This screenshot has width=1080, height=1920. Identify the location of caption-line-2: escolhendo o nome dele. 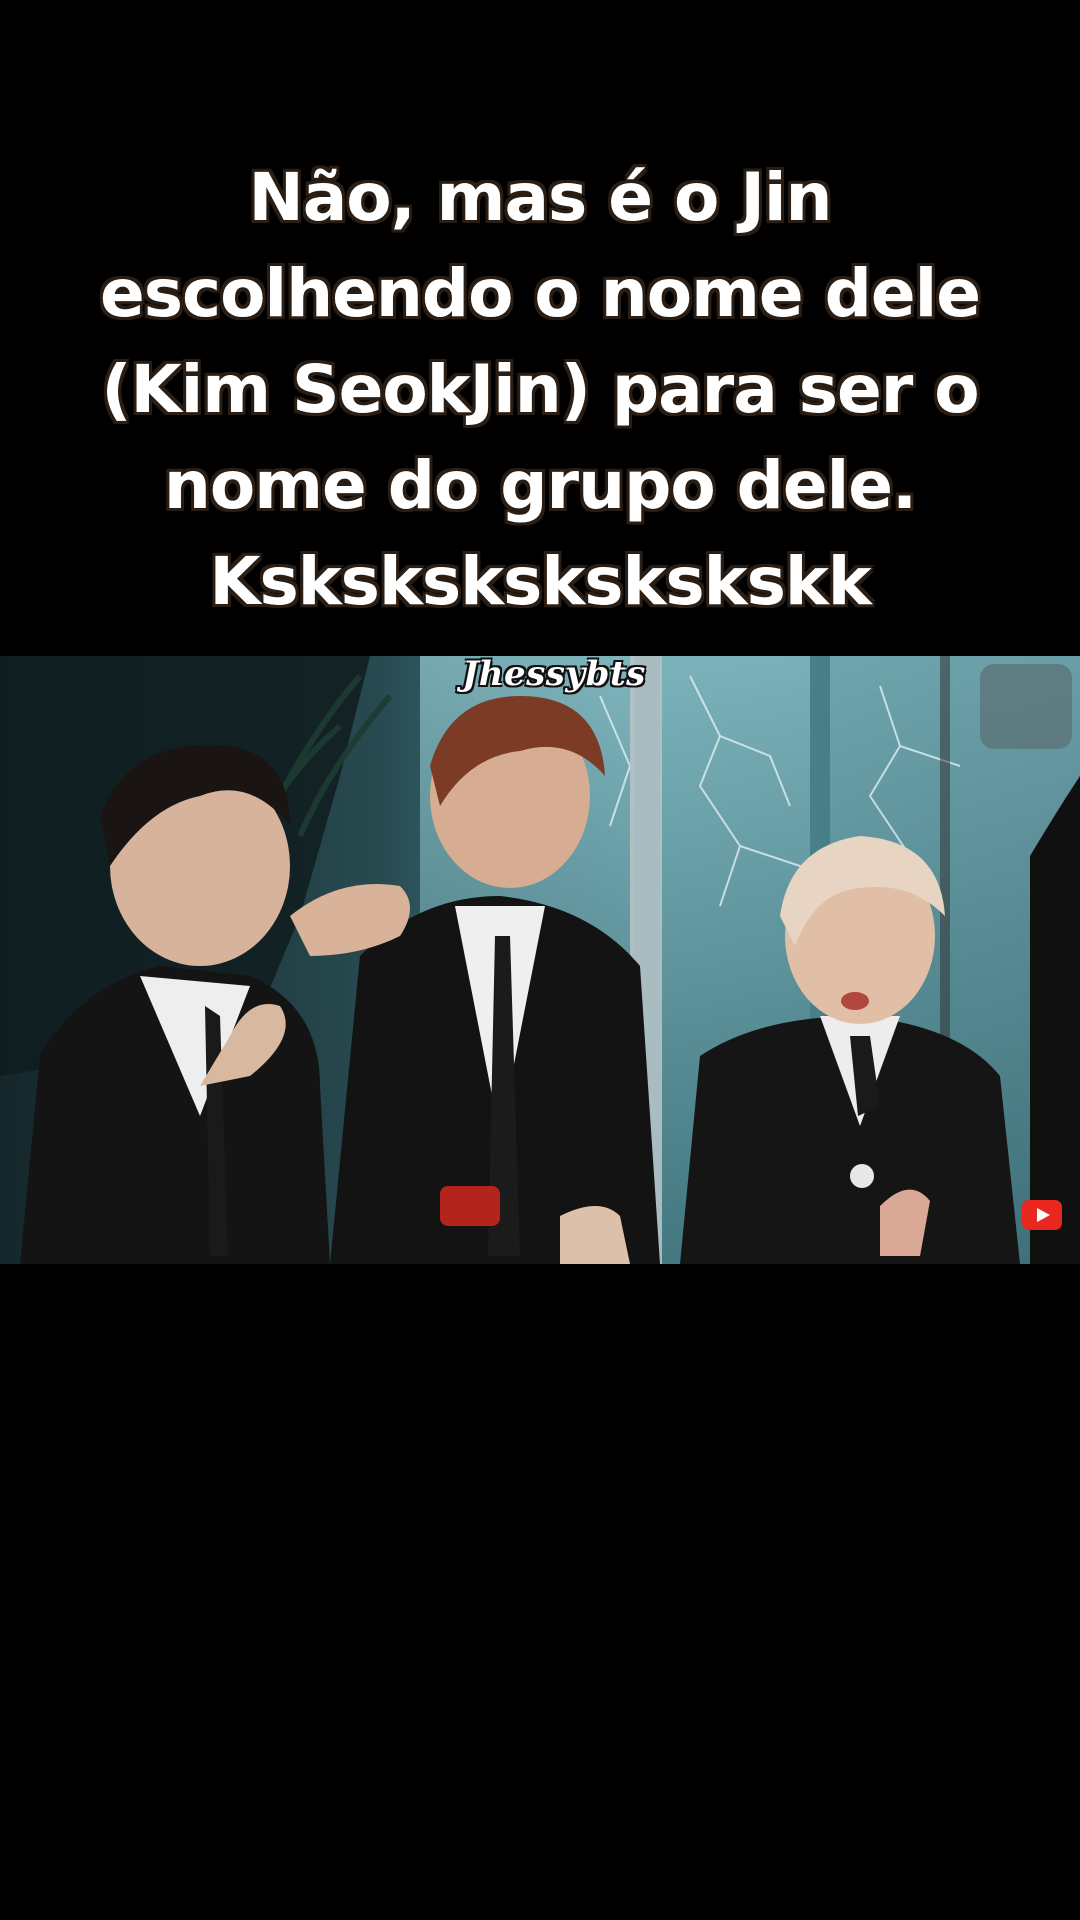
(540, 293).